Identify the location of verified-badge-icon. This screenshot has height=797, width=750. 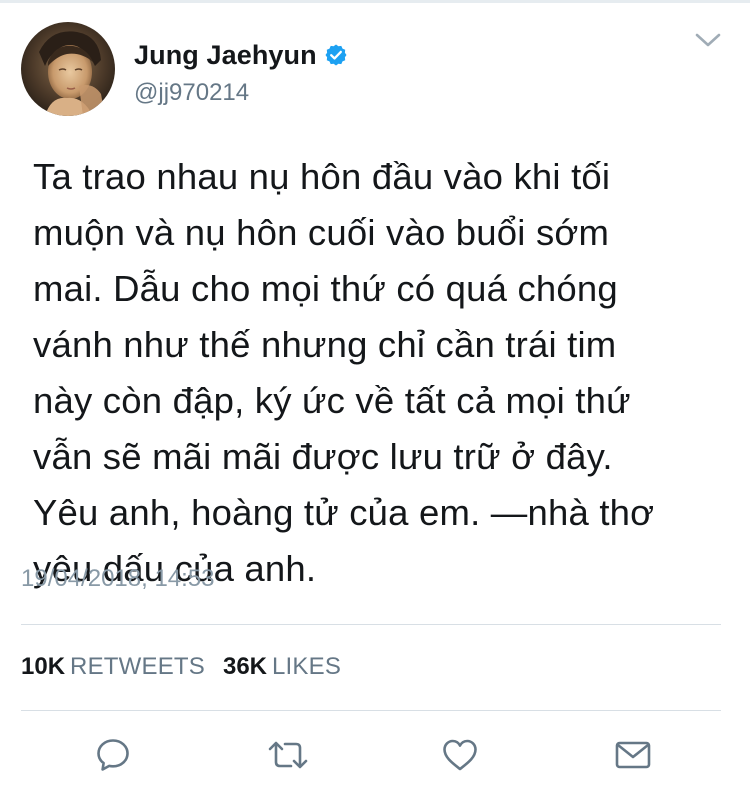
(336, 55).